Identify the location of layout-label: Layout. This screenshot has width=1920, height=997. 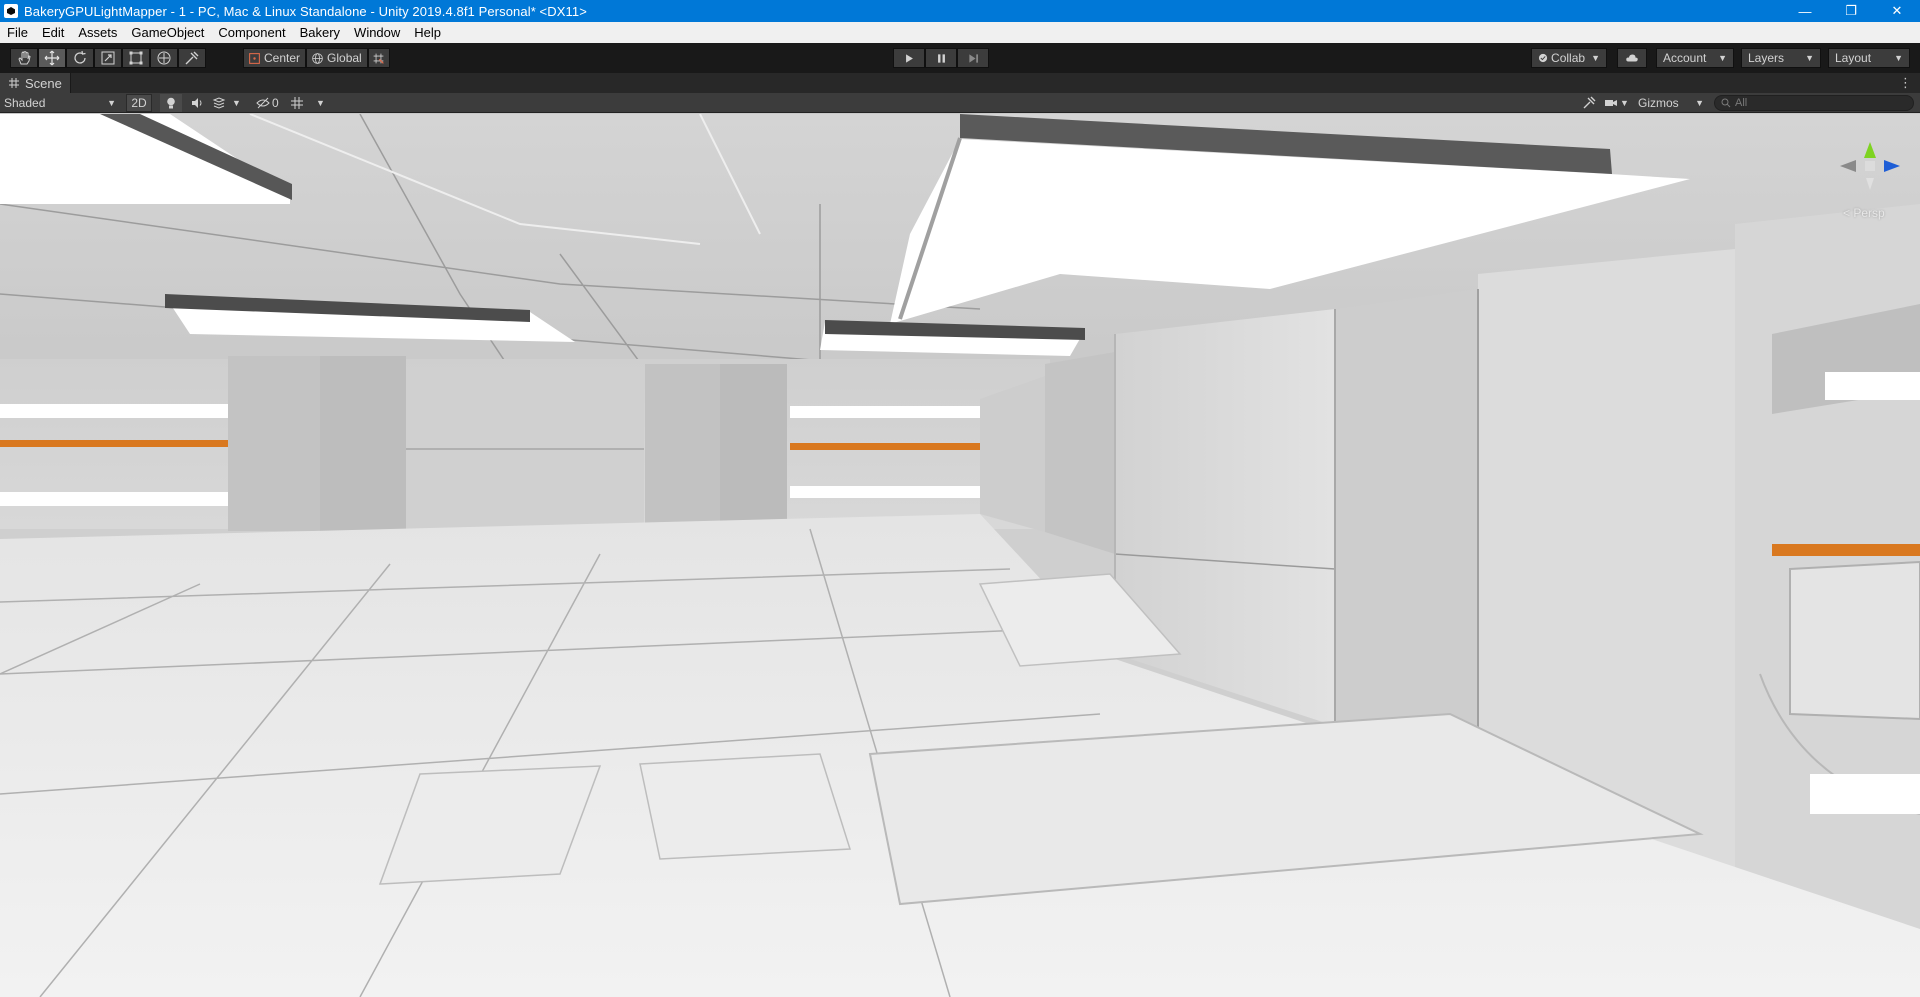
(1853, 58).